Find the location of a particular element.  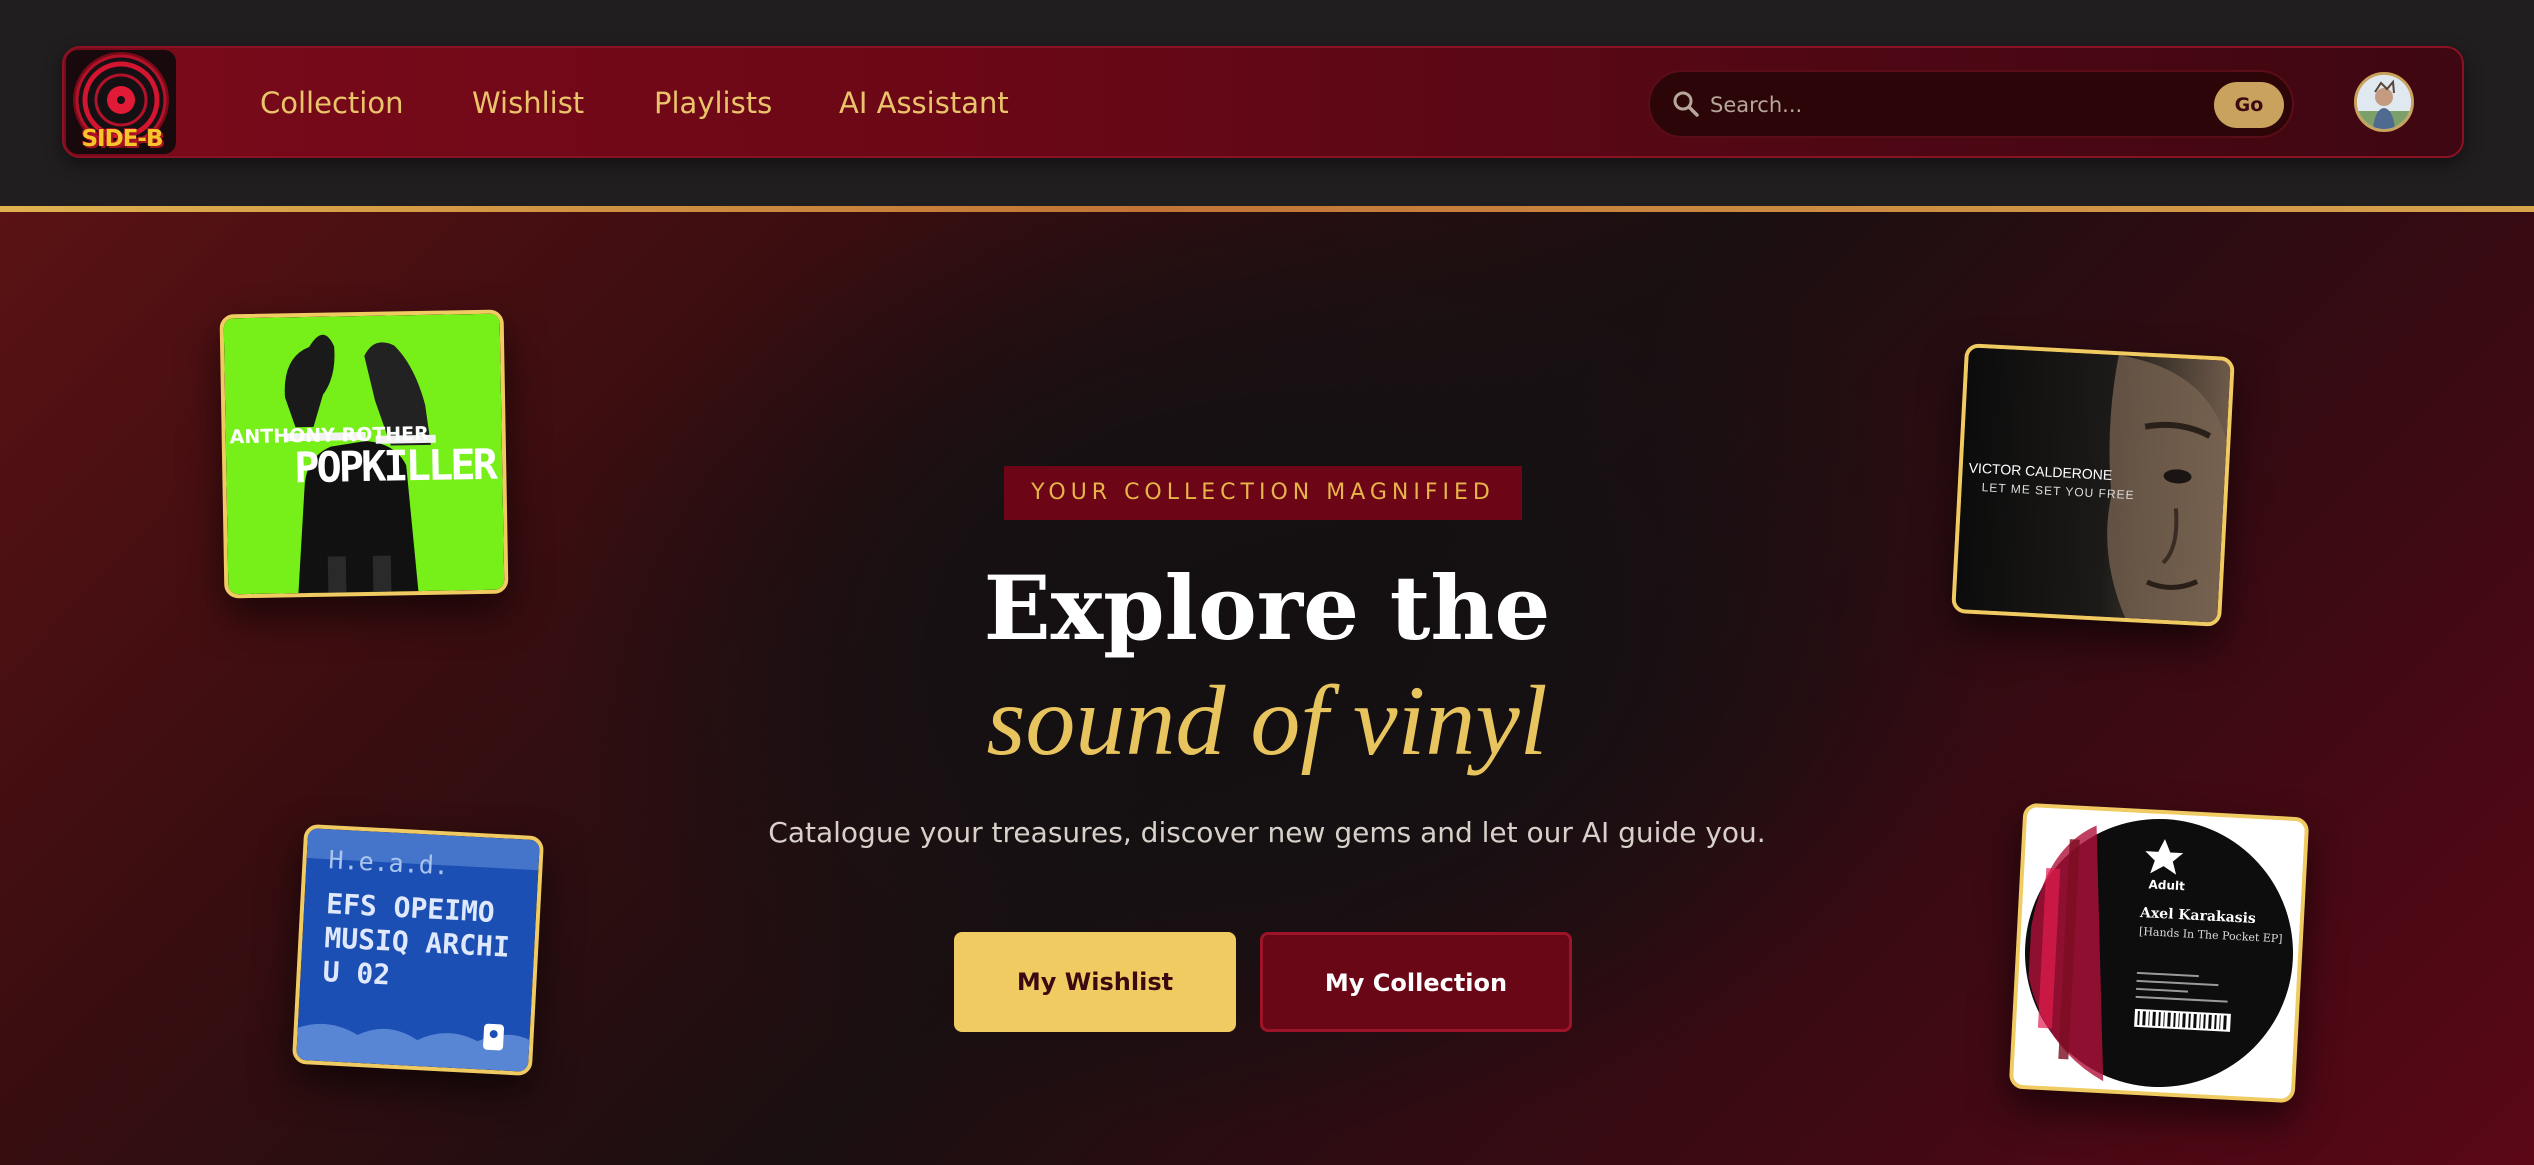

search-icon is located at coordinates (1686, 104).